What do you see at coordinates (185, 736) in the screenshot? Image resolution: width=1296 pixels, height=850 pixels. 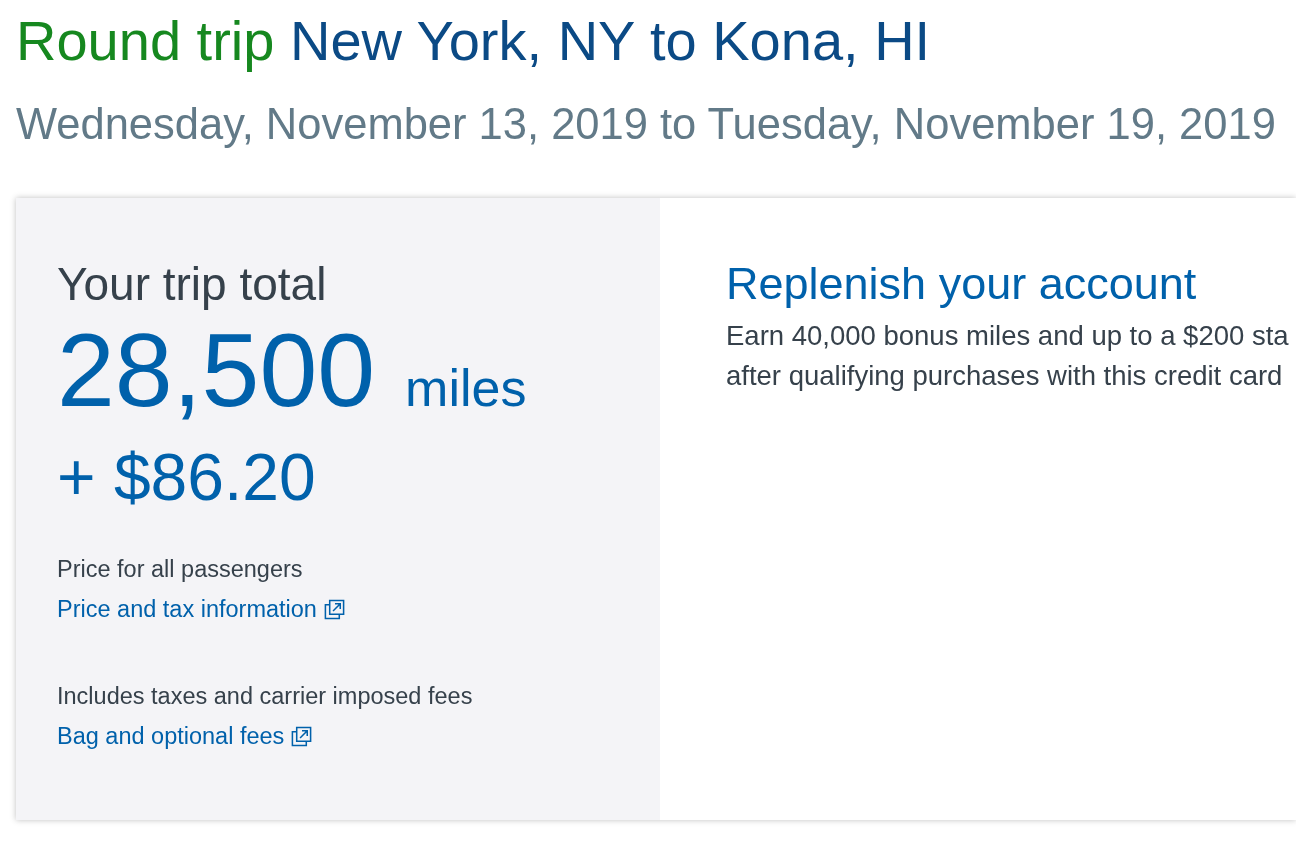 I see `bag-fees-link: Bag and optional fees` at bounding box center [185, 736].